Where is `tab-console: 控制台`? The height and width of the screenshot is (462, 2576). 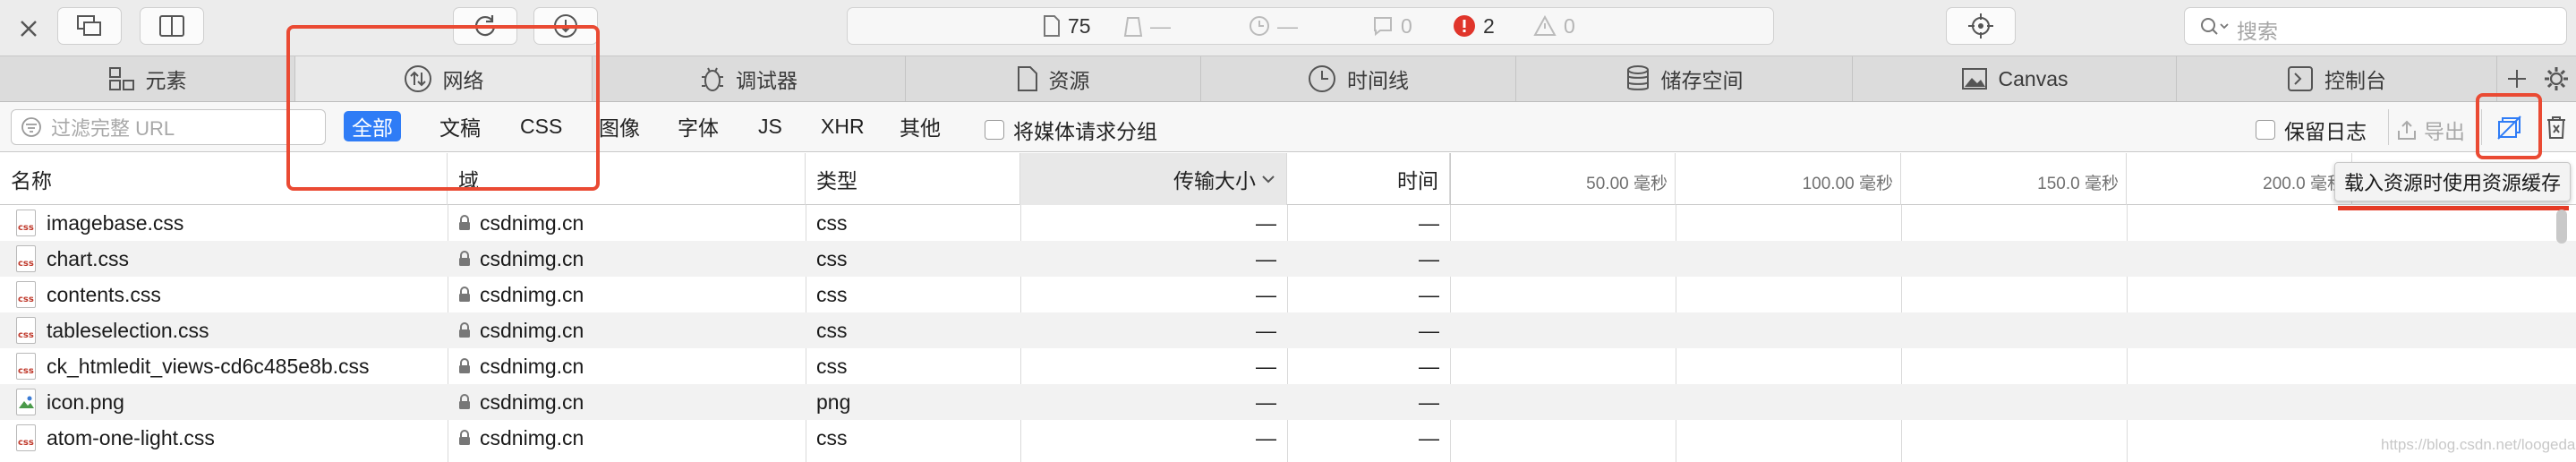
tab-console: 控制台 is located at coordinates (2337, 78).